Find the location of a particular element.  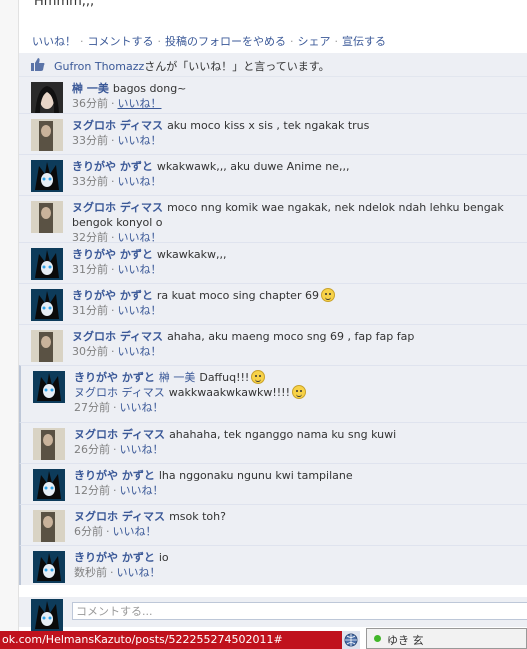

comment-text: aku moco kiss x sis , tek ngakak trus is located at coordinates (268, 125).